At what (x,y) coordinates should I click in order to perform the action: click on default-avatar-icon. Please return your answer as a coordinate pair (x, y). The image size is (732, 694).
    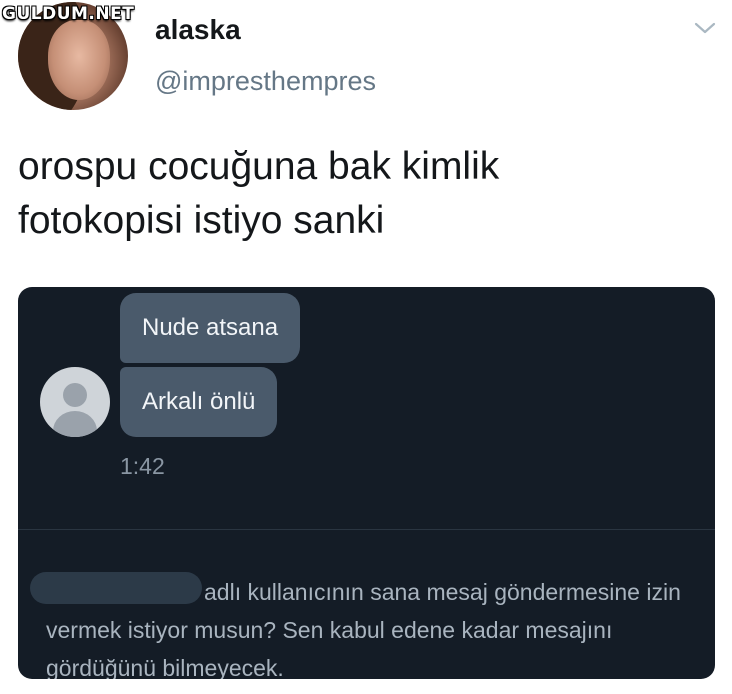
    Looking at the image, I should click on (75, 402).